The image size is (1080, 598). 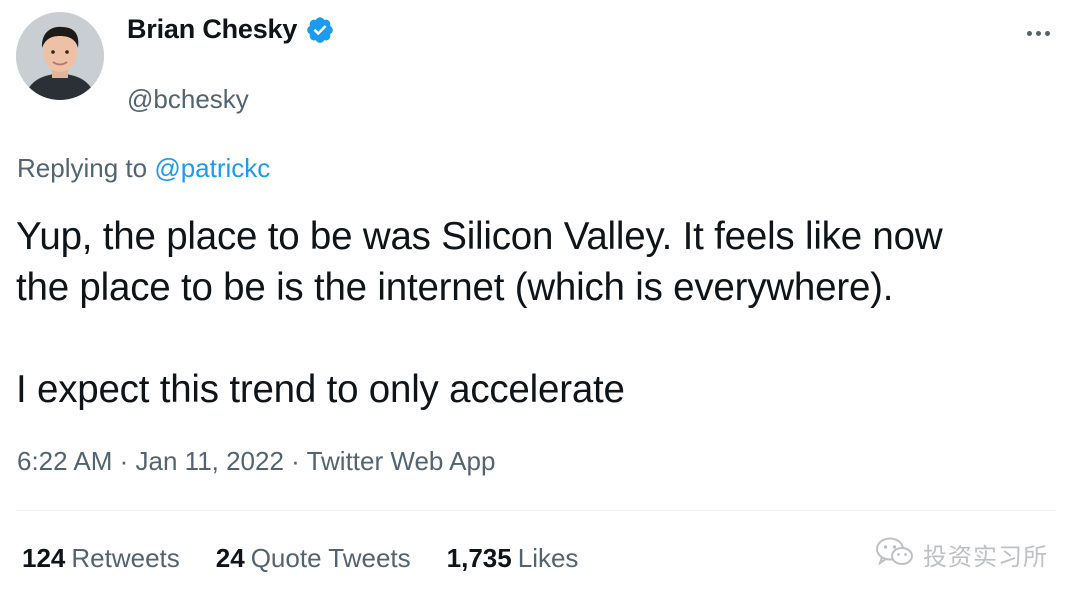 What do you see at coordinates (401, 461) in the screenshot?
I see `tweet-source-link: Twitter Web App` at bounding box center [401, 461].